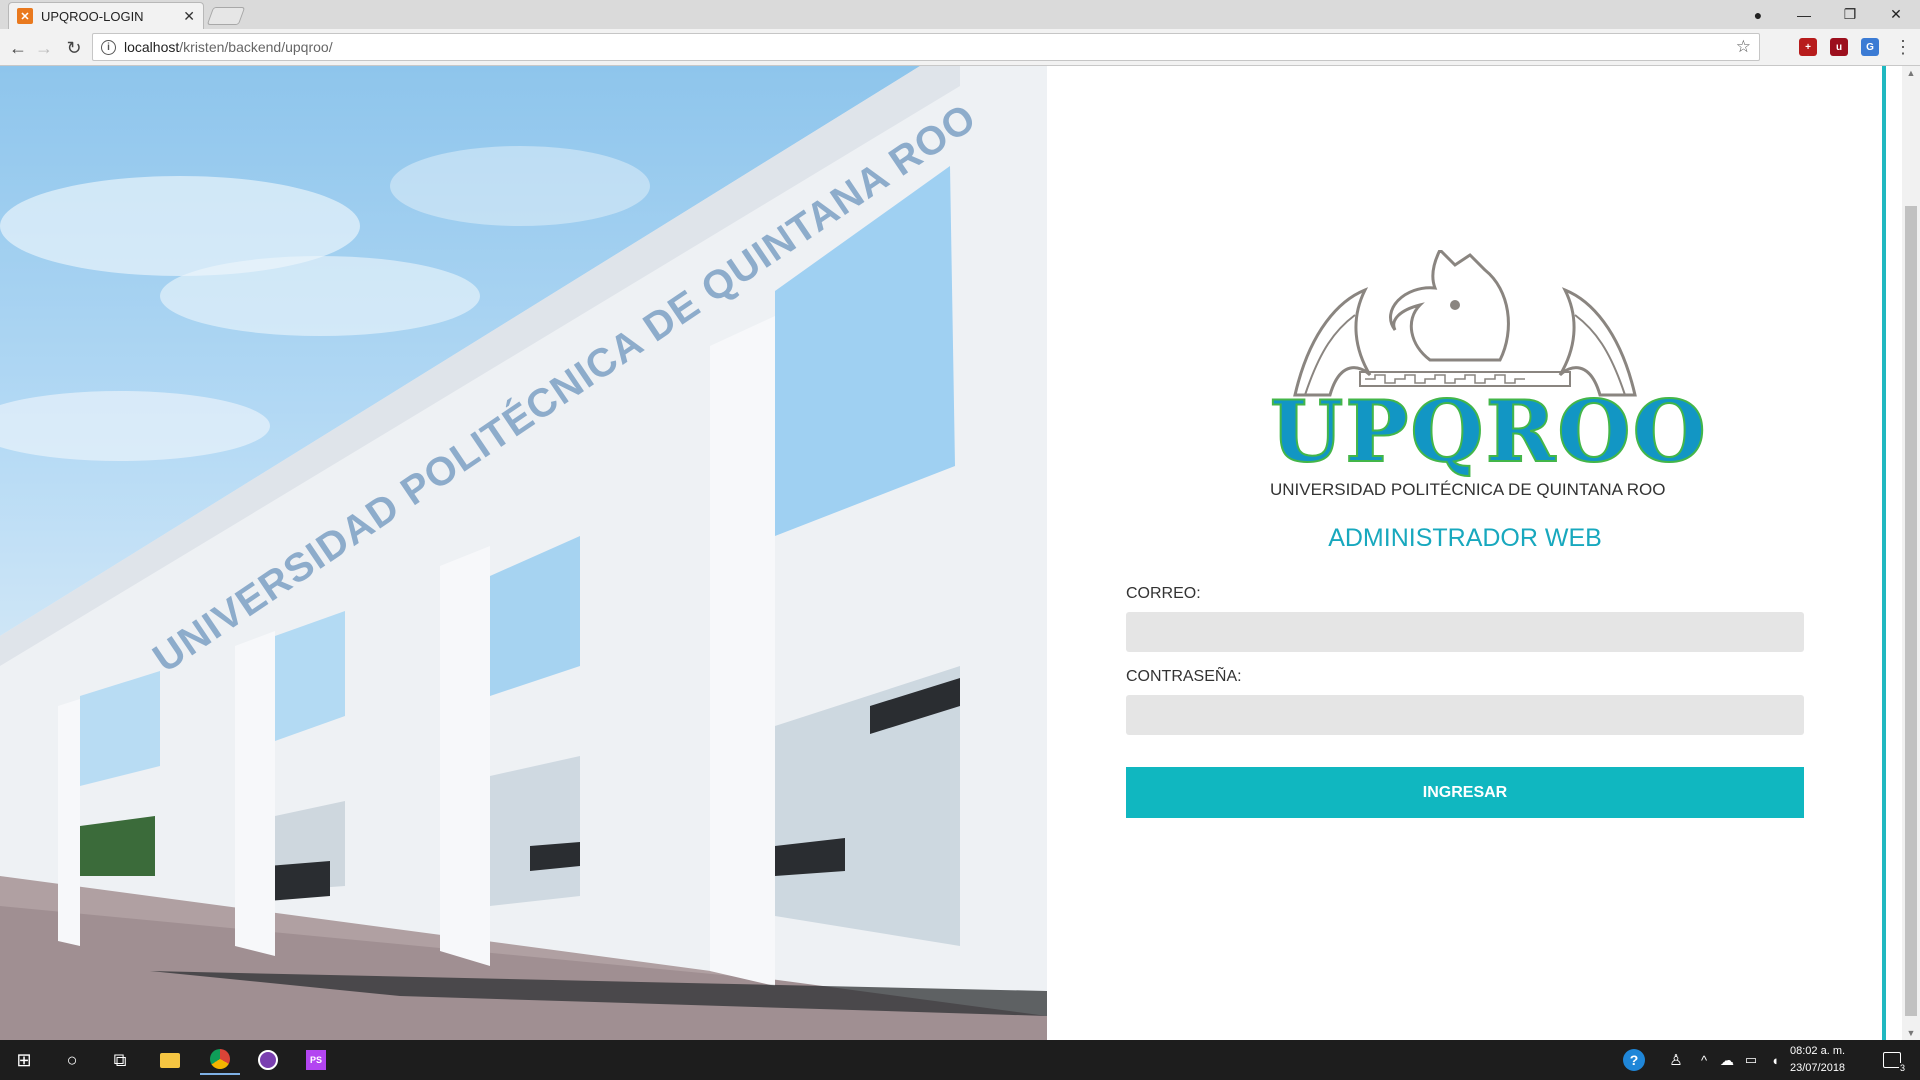  Describe the element at coordinates (74, 48) in the screenshot. I see `reload-icon: ↻` at that location.